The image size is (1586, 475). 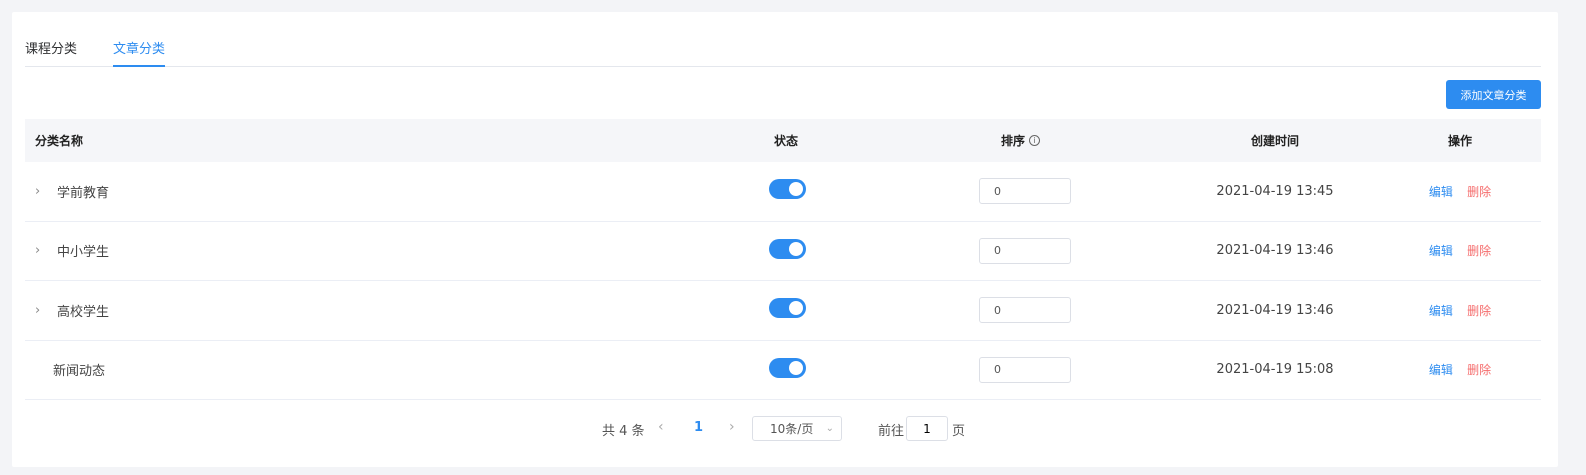 I want to click on pagination-total: 共 4 条, so click(x=623, y=431).